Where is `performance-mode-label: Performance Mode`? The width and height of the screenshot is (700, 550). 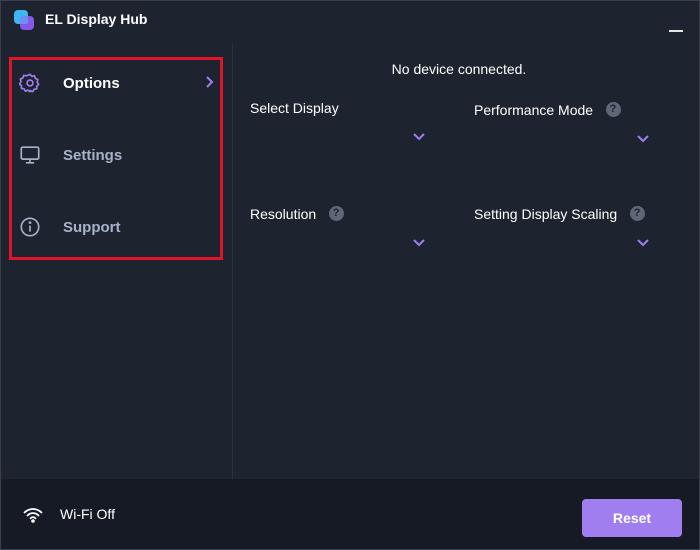
performance-mode-label: Performance Mode is located at coordinates (534, 109).